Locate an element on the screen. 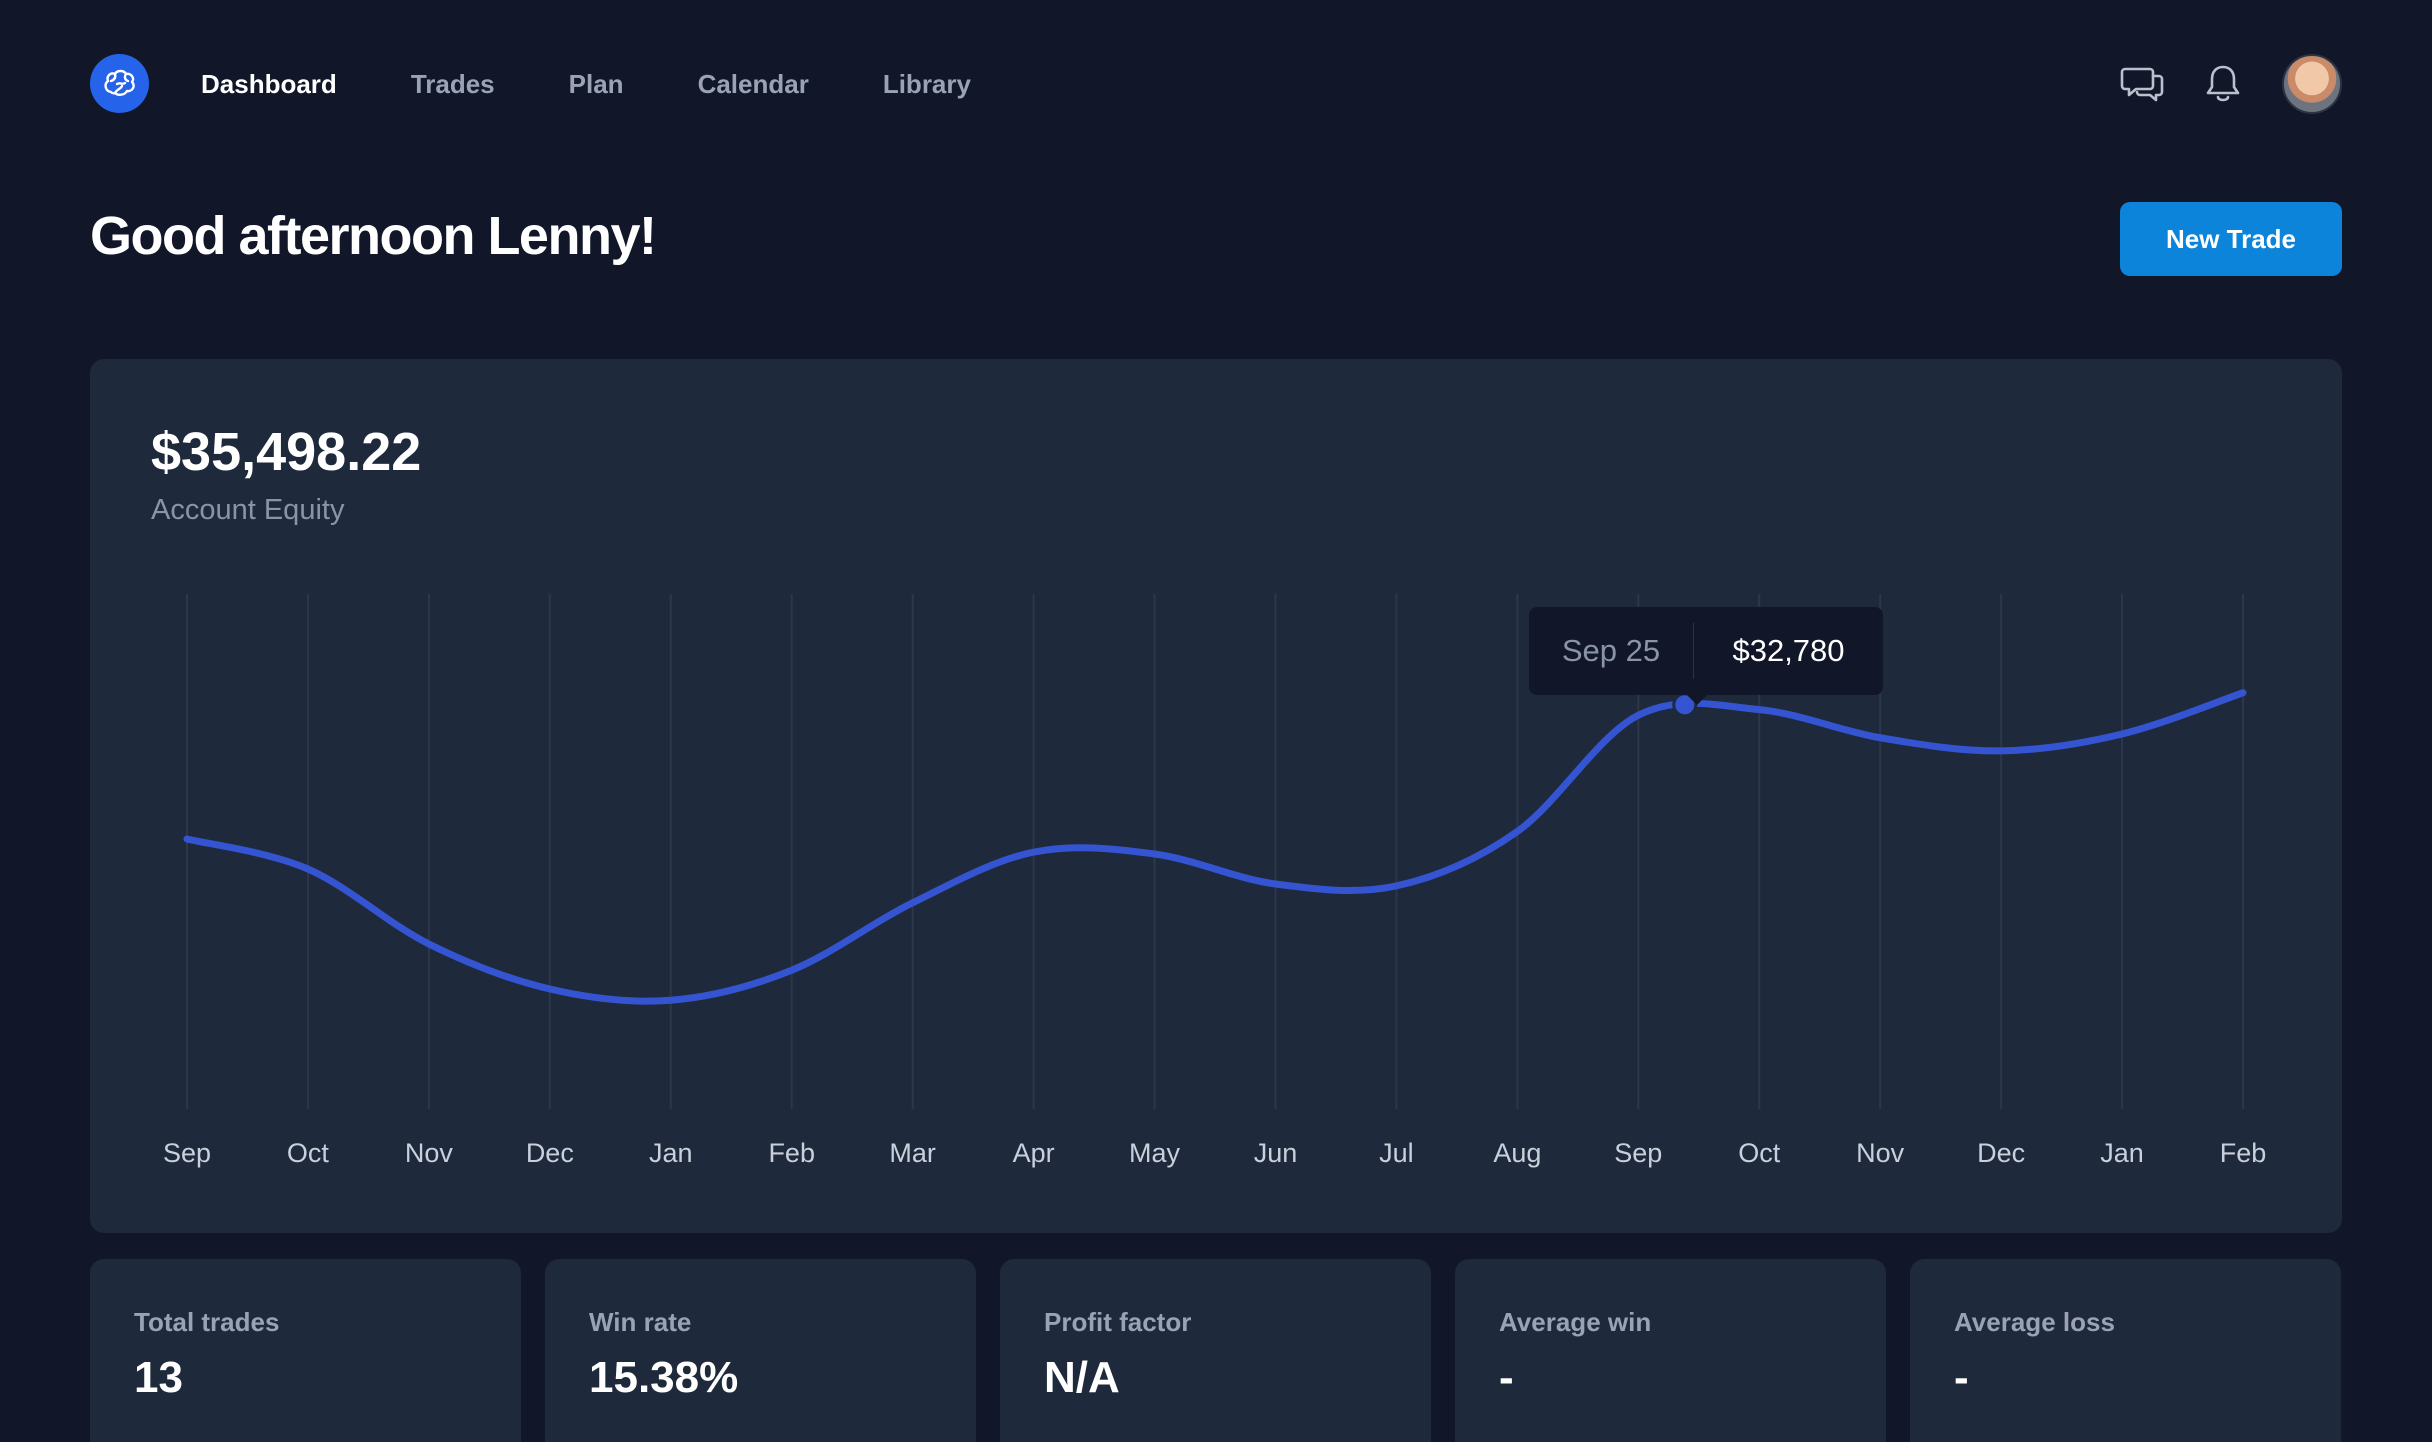  stat-card-profit-factor: Profit factor N/A is located at coordinates (1215, 1350).